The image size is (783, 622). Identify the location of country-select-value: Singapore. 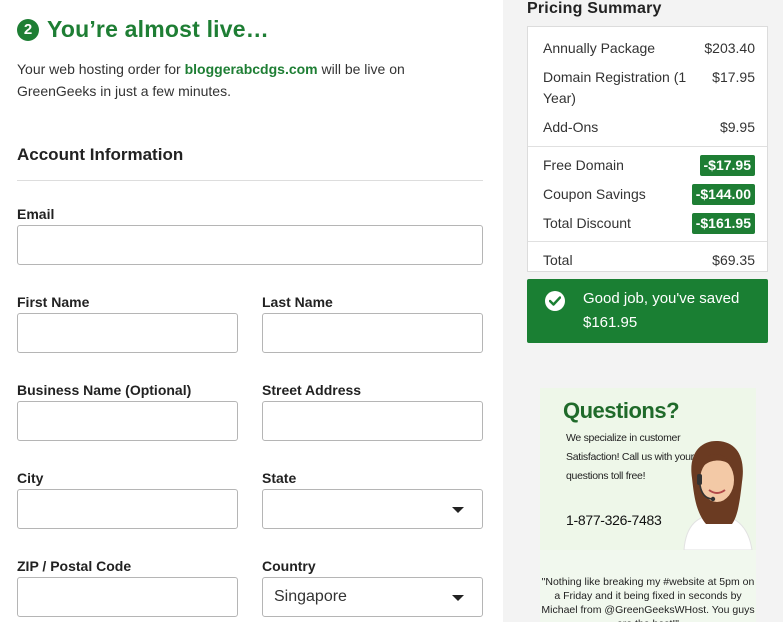
(310, 596).